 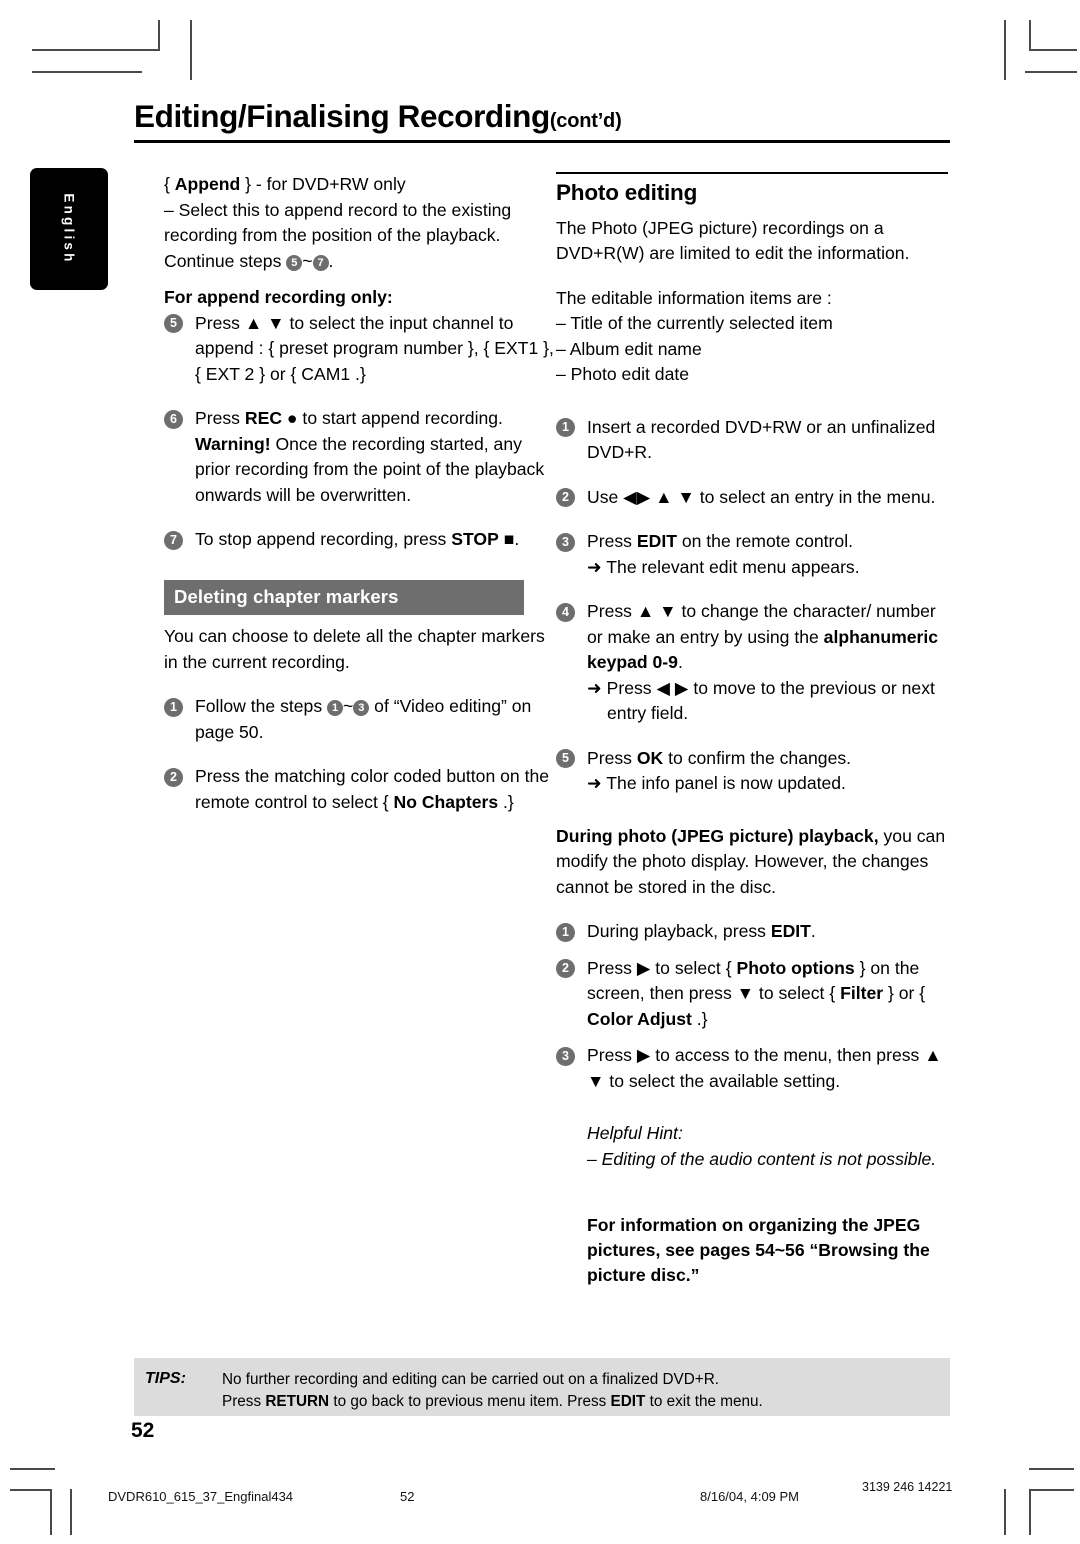 I want to click on step-ref-7: 7, so click(x=320, y=262).